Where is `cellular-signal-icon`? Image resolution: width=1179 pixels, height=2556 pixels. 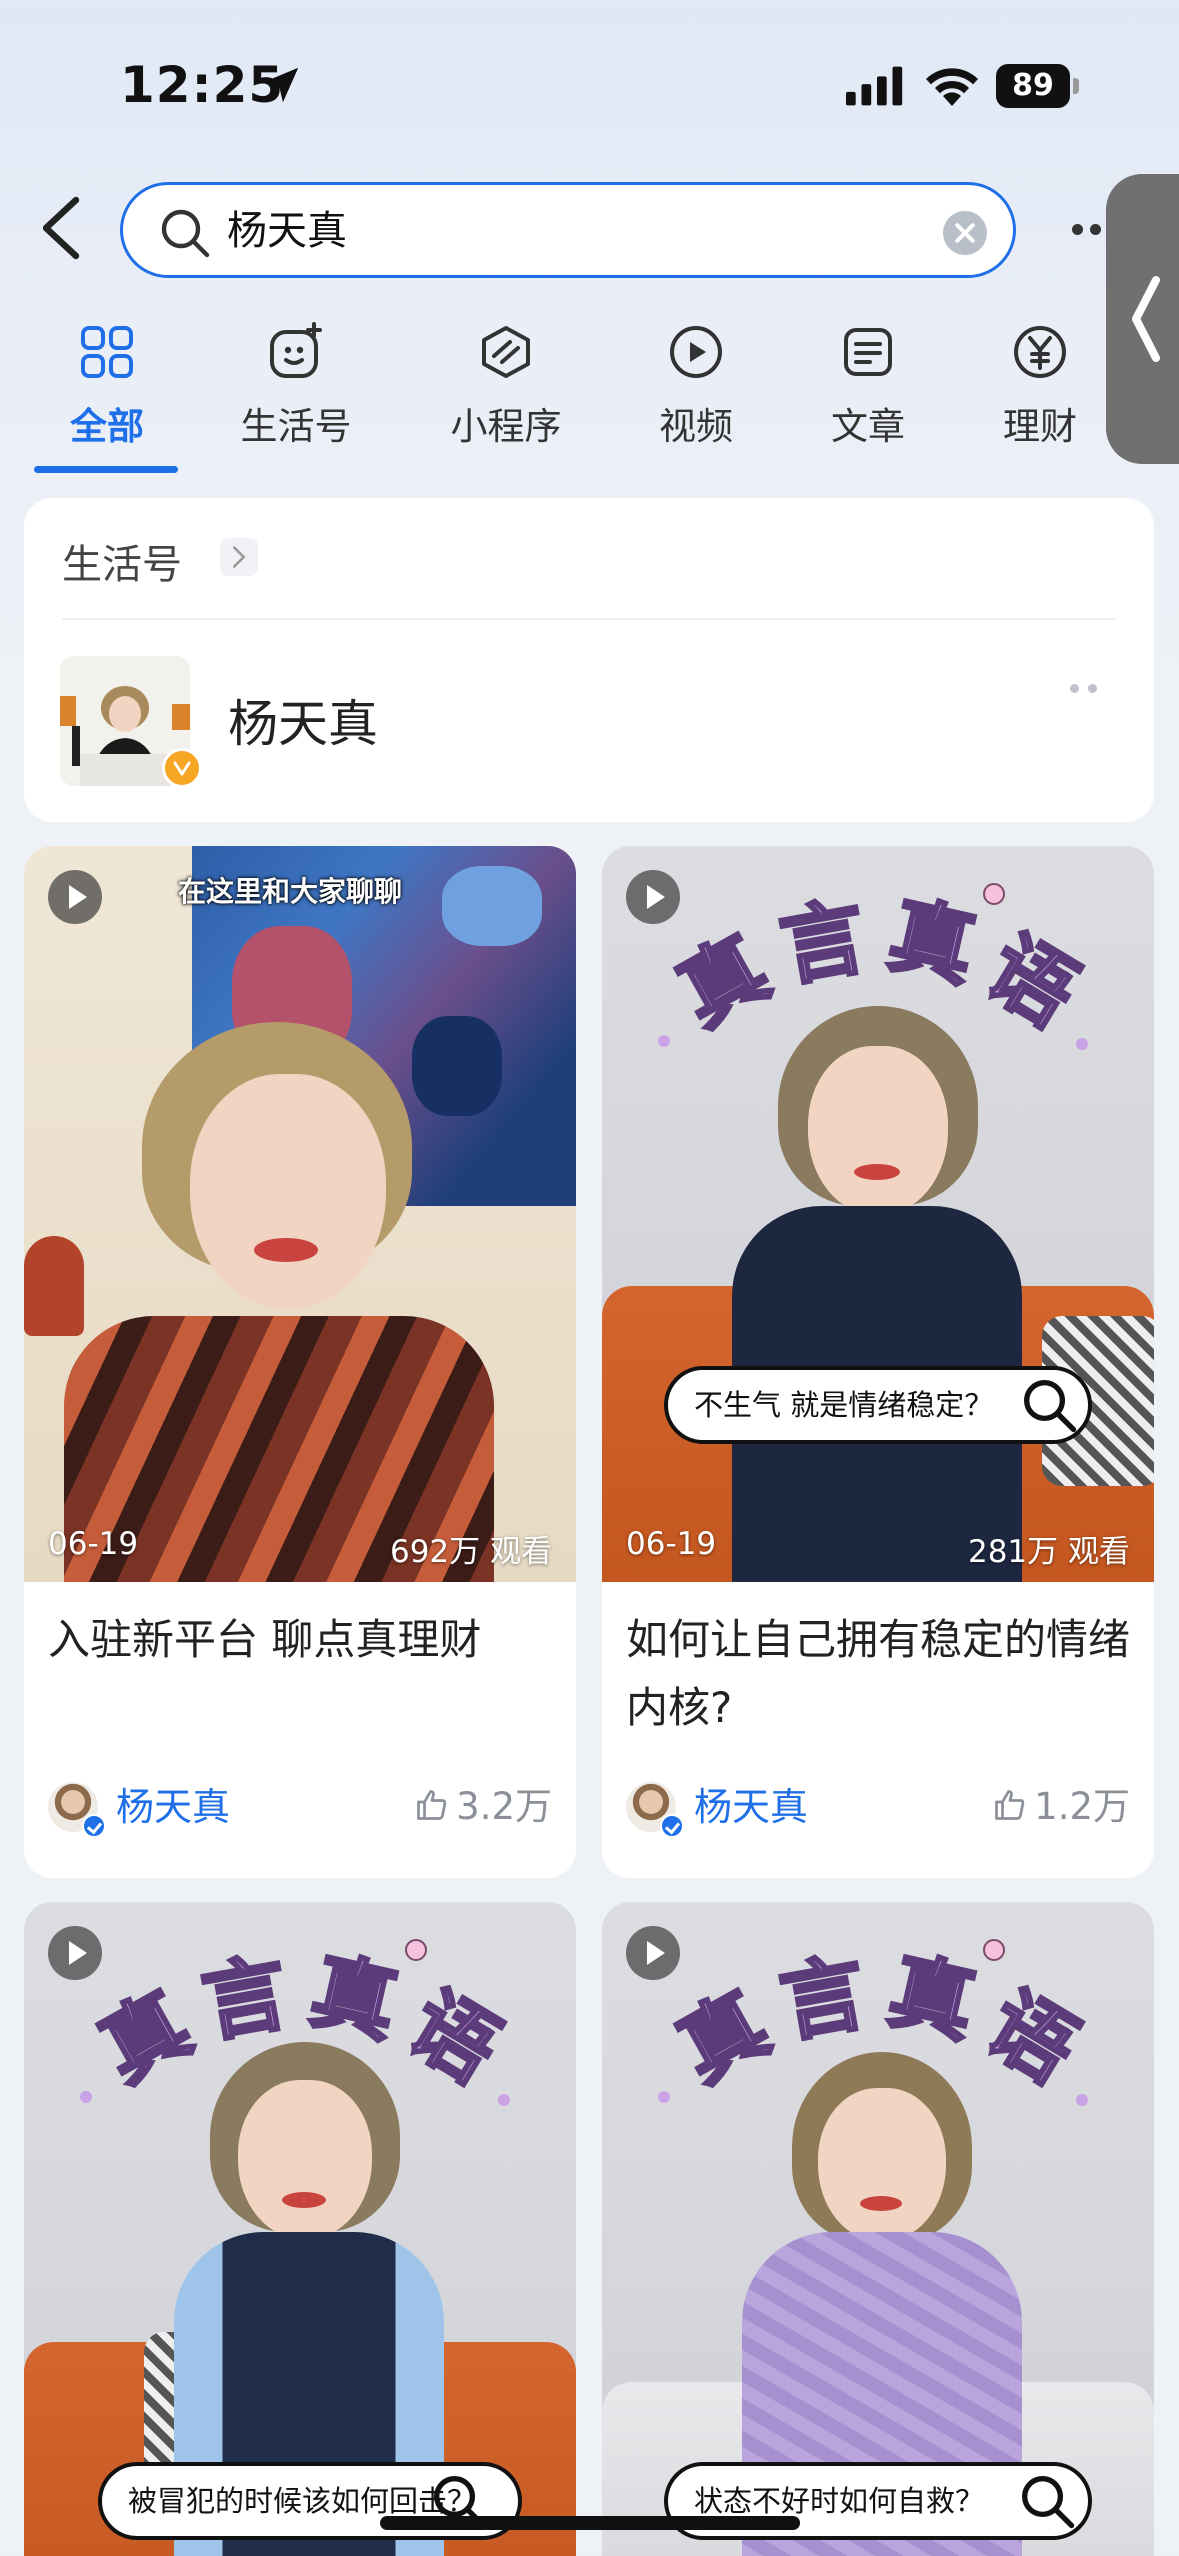 cellular-signal-icon is located at coordinates (874, 86).